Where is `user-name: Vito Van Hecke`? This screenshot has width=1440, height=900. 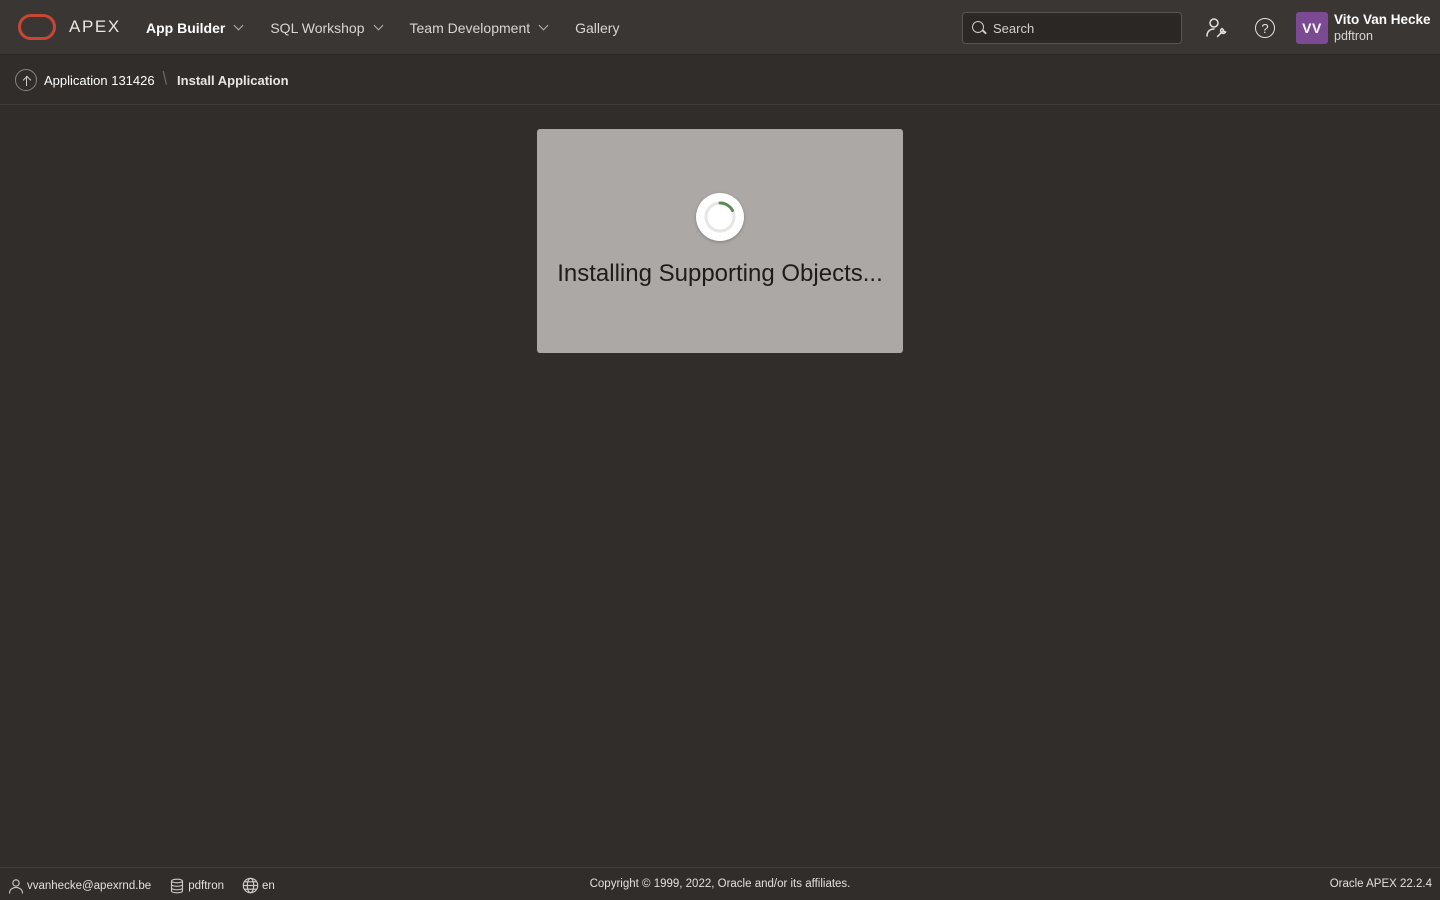
user-name: Vito Van Hecke is located at coordinates (1382, 19).